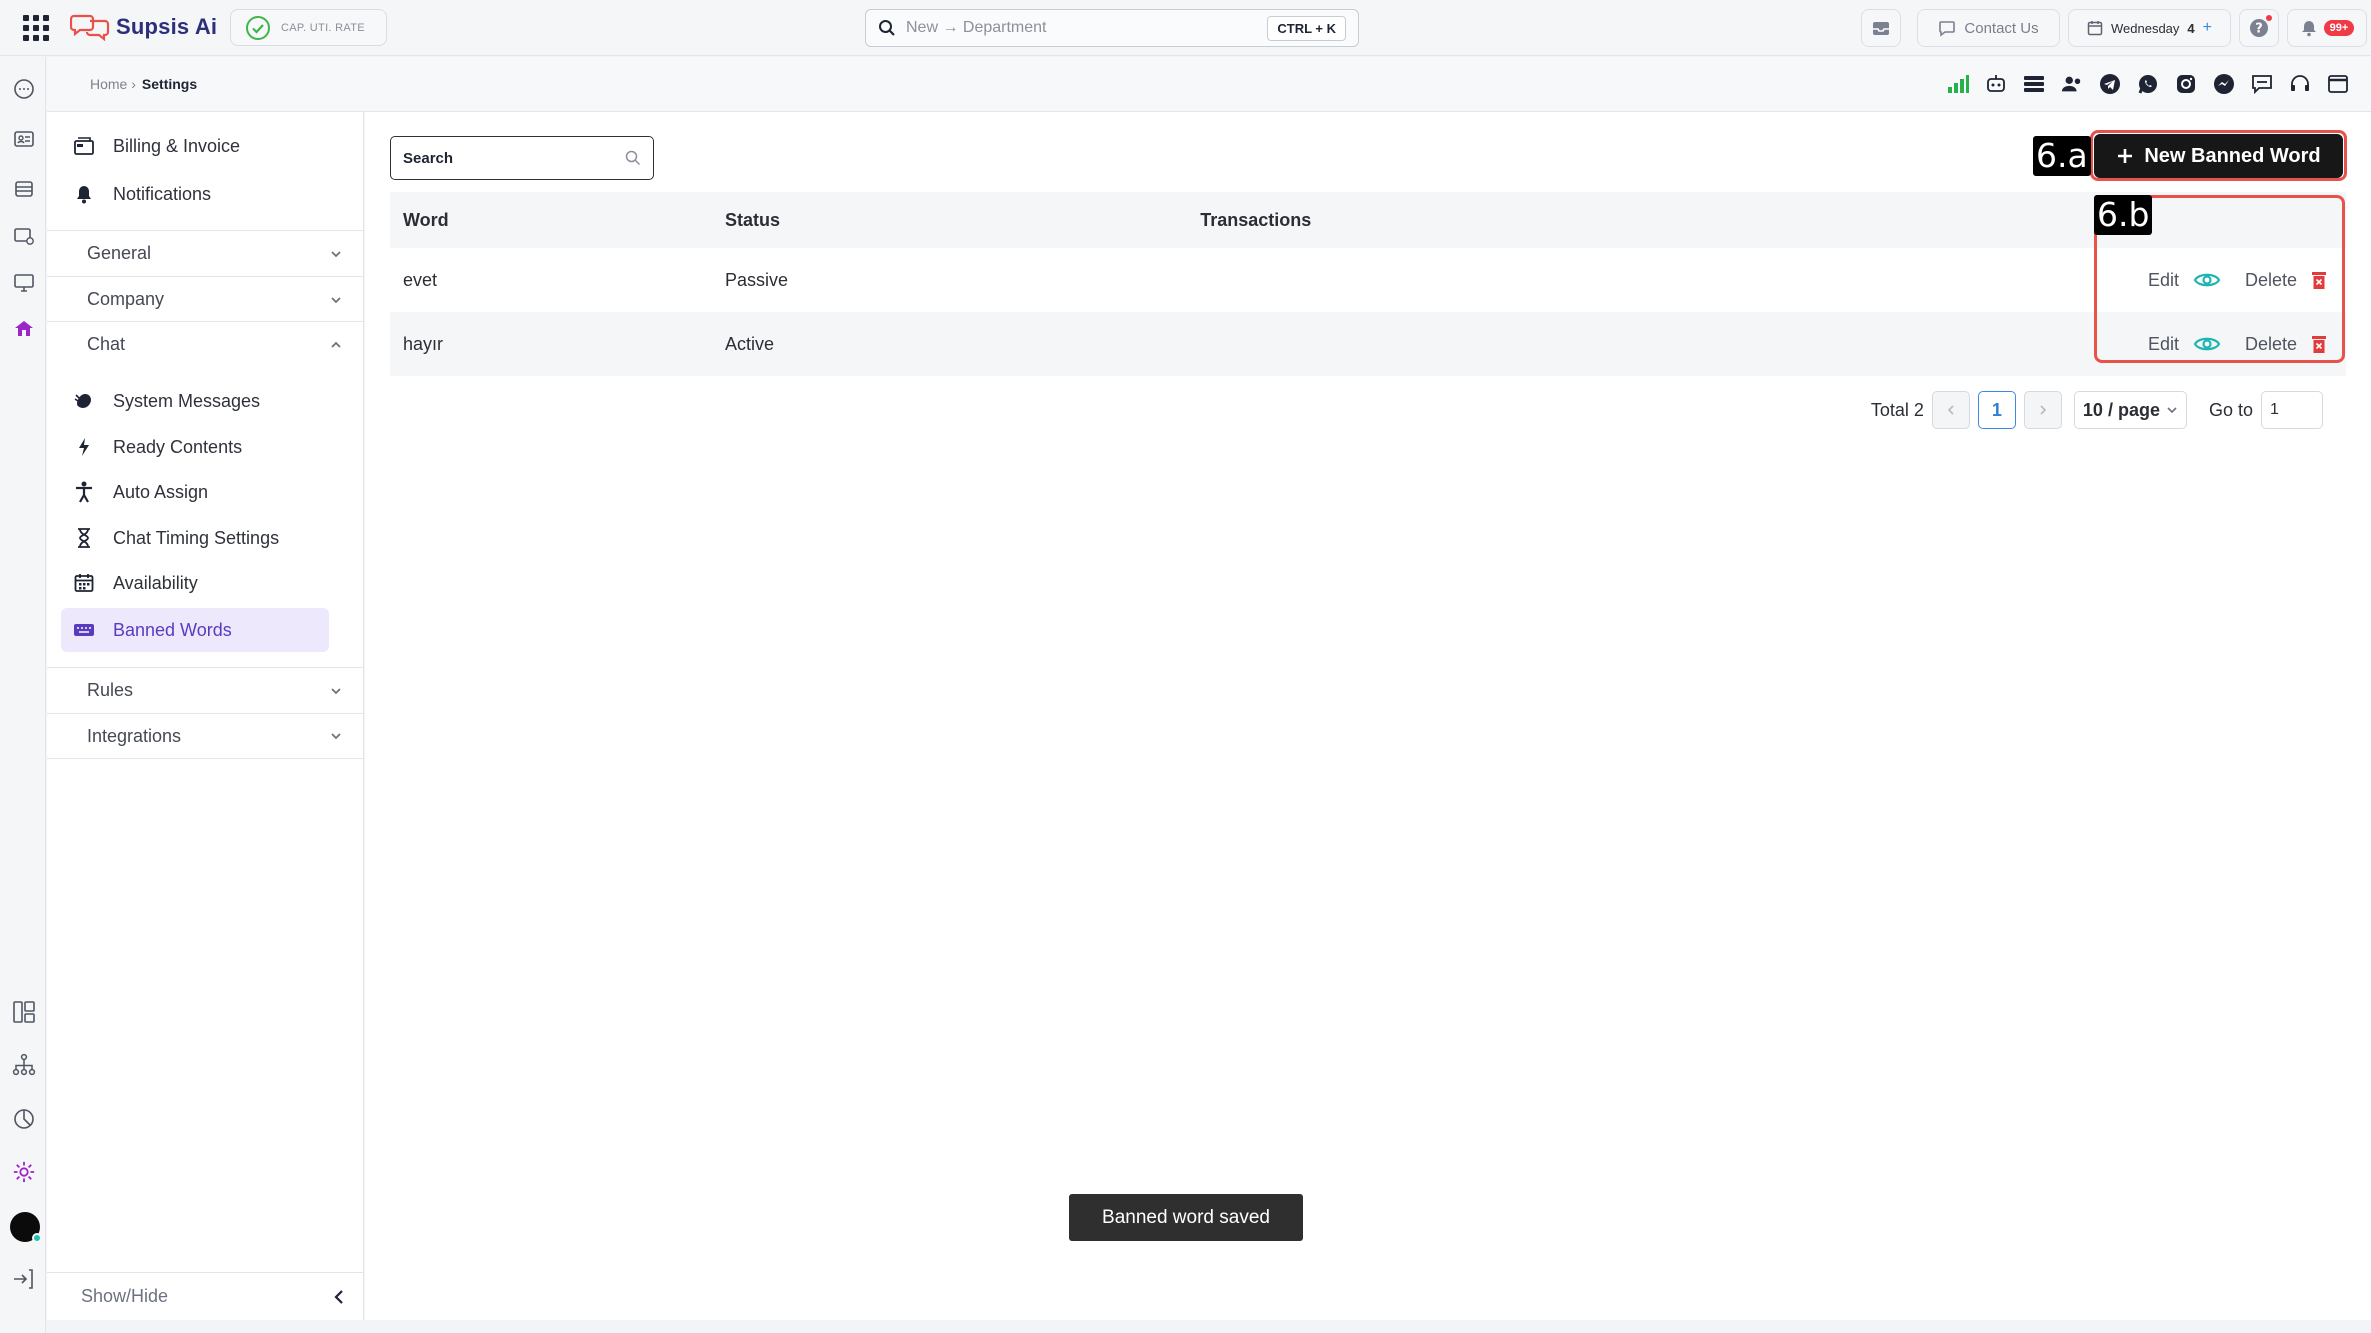 The width and height of the screenshot is (2371, 1333). What do you see at coordinates (205, 1296) in the screenshot?
I see `show-hide-toggle: Show/Hide` at bounding box center [205, 1296].